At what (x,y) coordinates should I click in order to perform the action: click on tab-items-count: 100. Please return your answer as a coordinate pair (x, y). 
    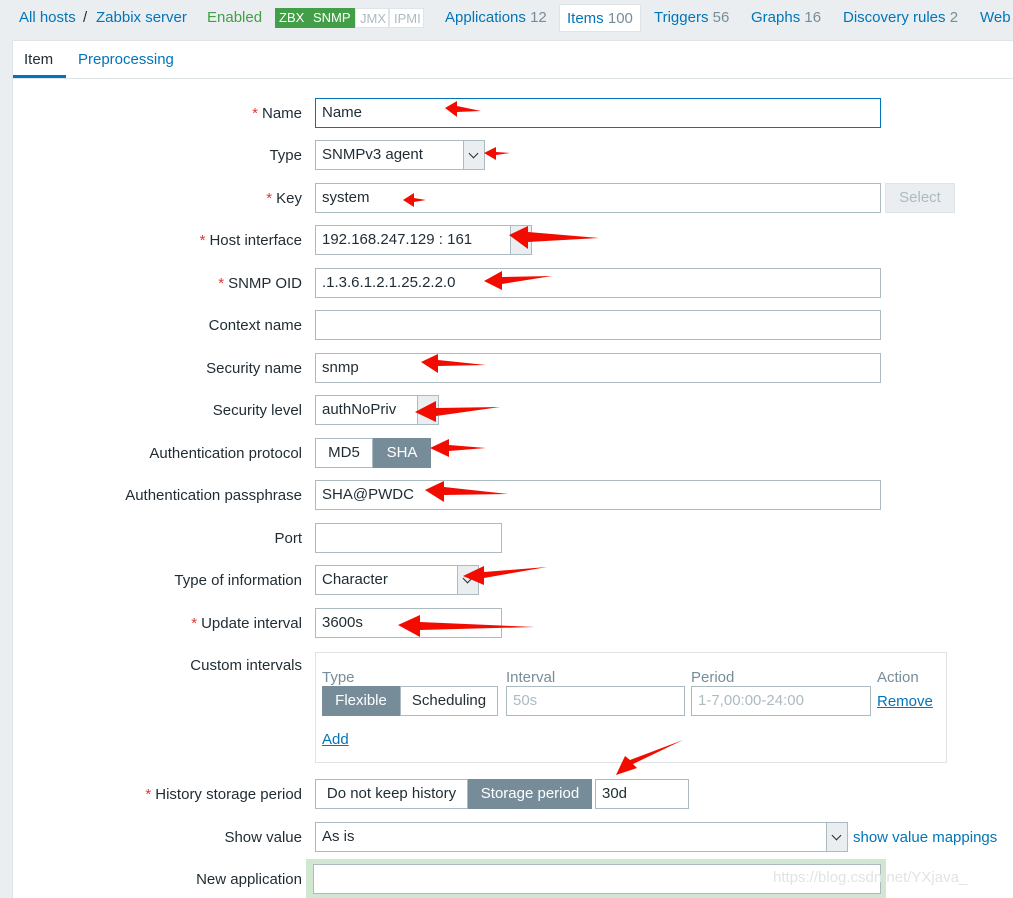
    Looking at the image, I should click on (620, 18).